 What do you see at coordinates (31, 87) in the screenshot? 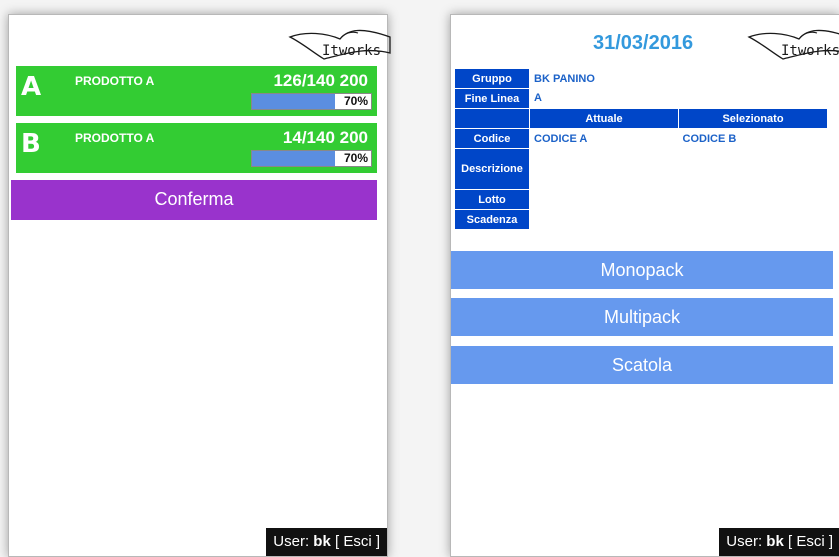
I see `product-letter: A` at bounding box center [31, 87].